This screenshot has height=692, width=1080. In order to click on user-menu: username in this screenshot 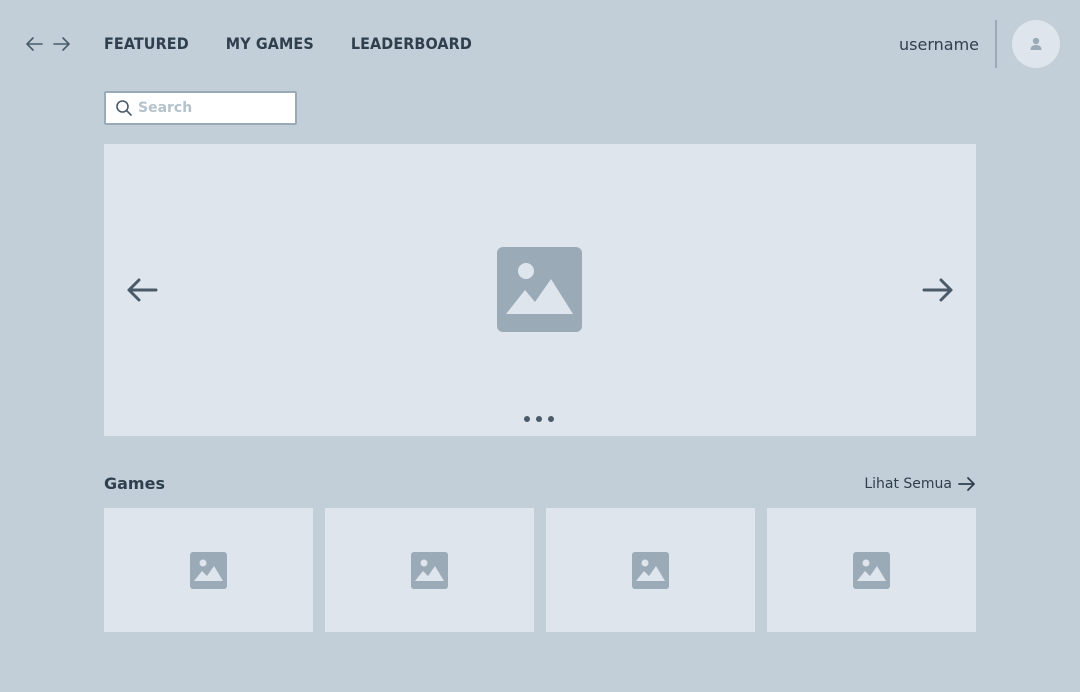, I will do `click(979, 44)`.